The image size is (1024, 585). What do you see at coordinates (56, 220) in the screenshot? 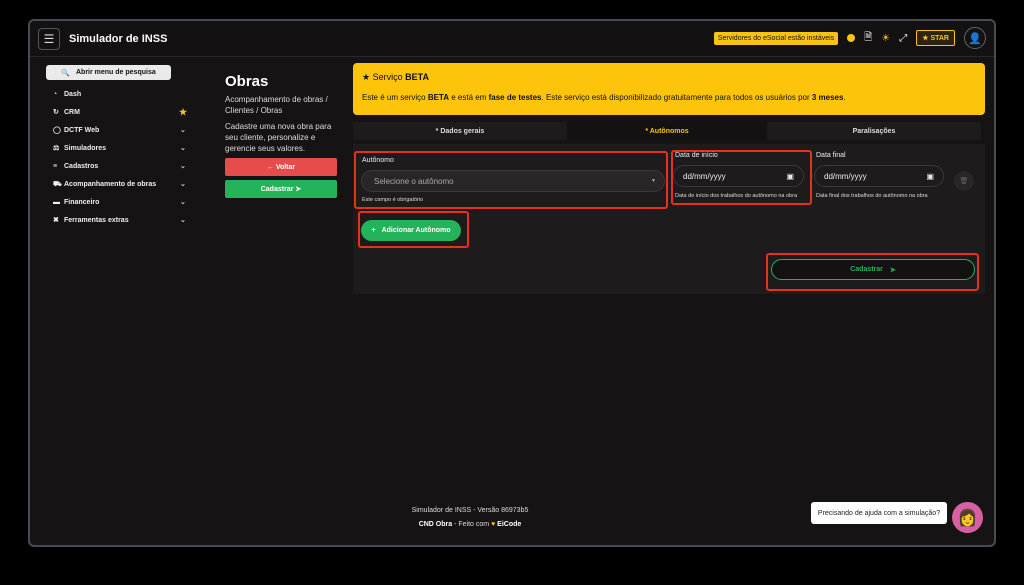
I see `tools-icon: ✖` at bounding box center [56, 220].